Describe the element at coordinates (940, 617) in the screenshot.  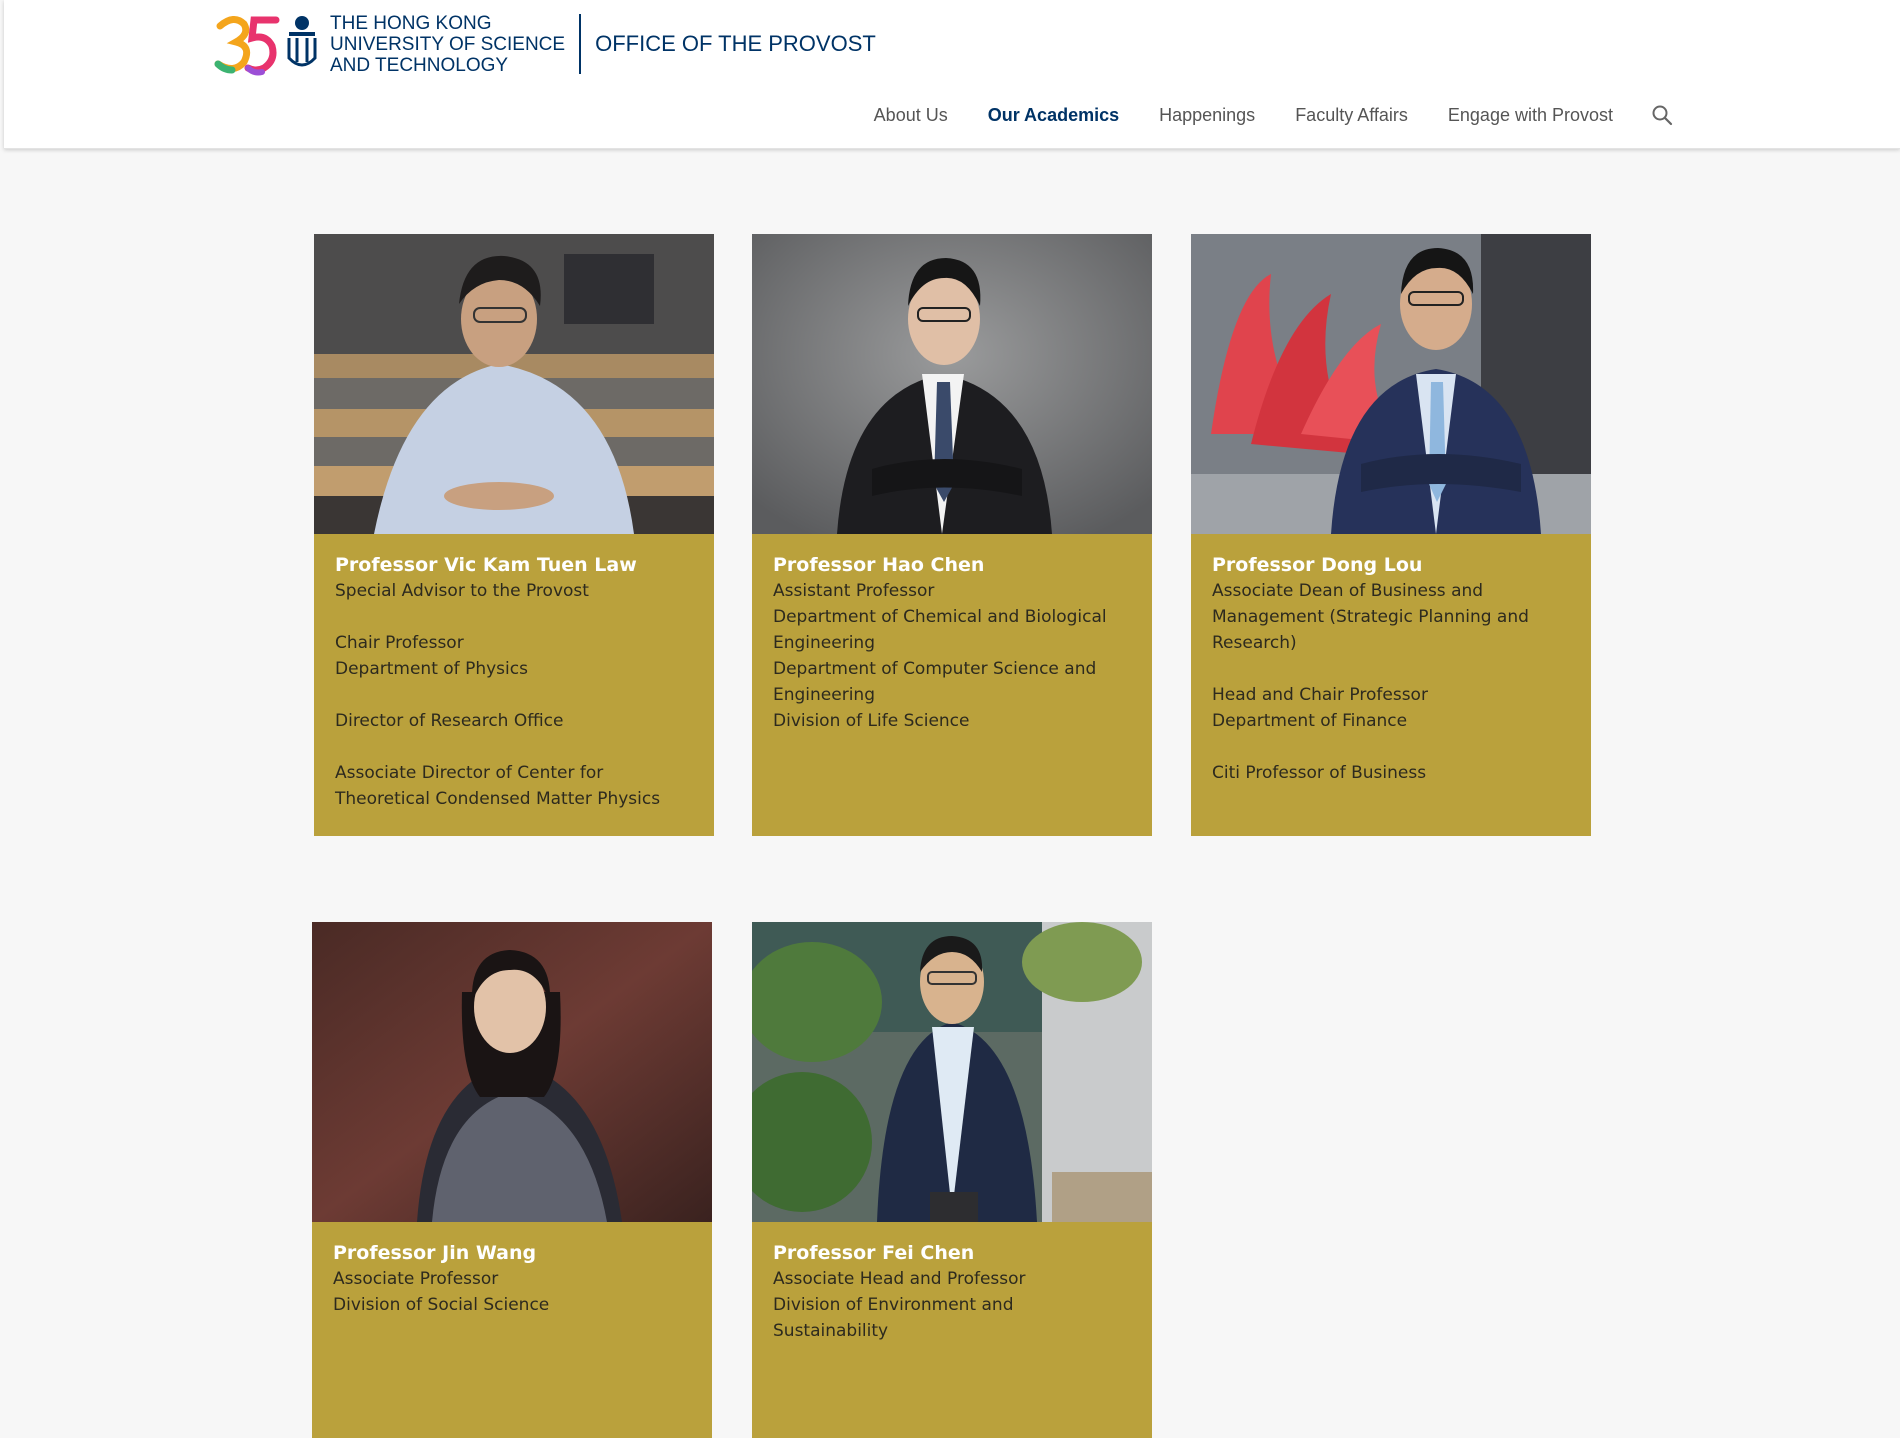
I see `profile-department: Department of Chemical and Biological` at that location.